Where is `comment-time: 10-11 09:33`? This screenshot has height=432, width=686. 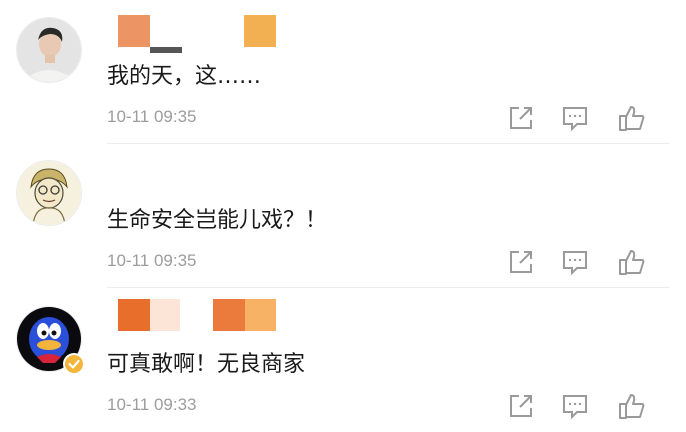 comment-time: 10-11 09:33 is located at coordinates (152, 404).